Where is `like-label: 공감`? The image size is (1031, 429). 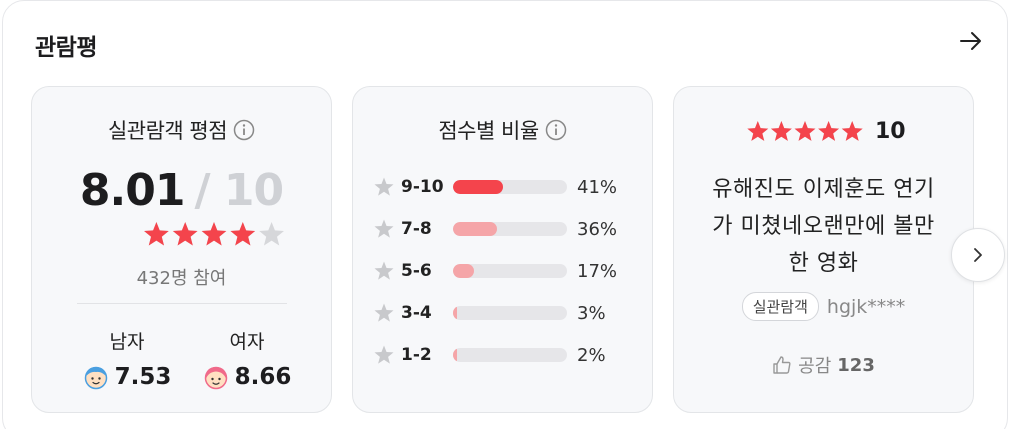
like-label: 공감 is located at coordinates (815, 366).